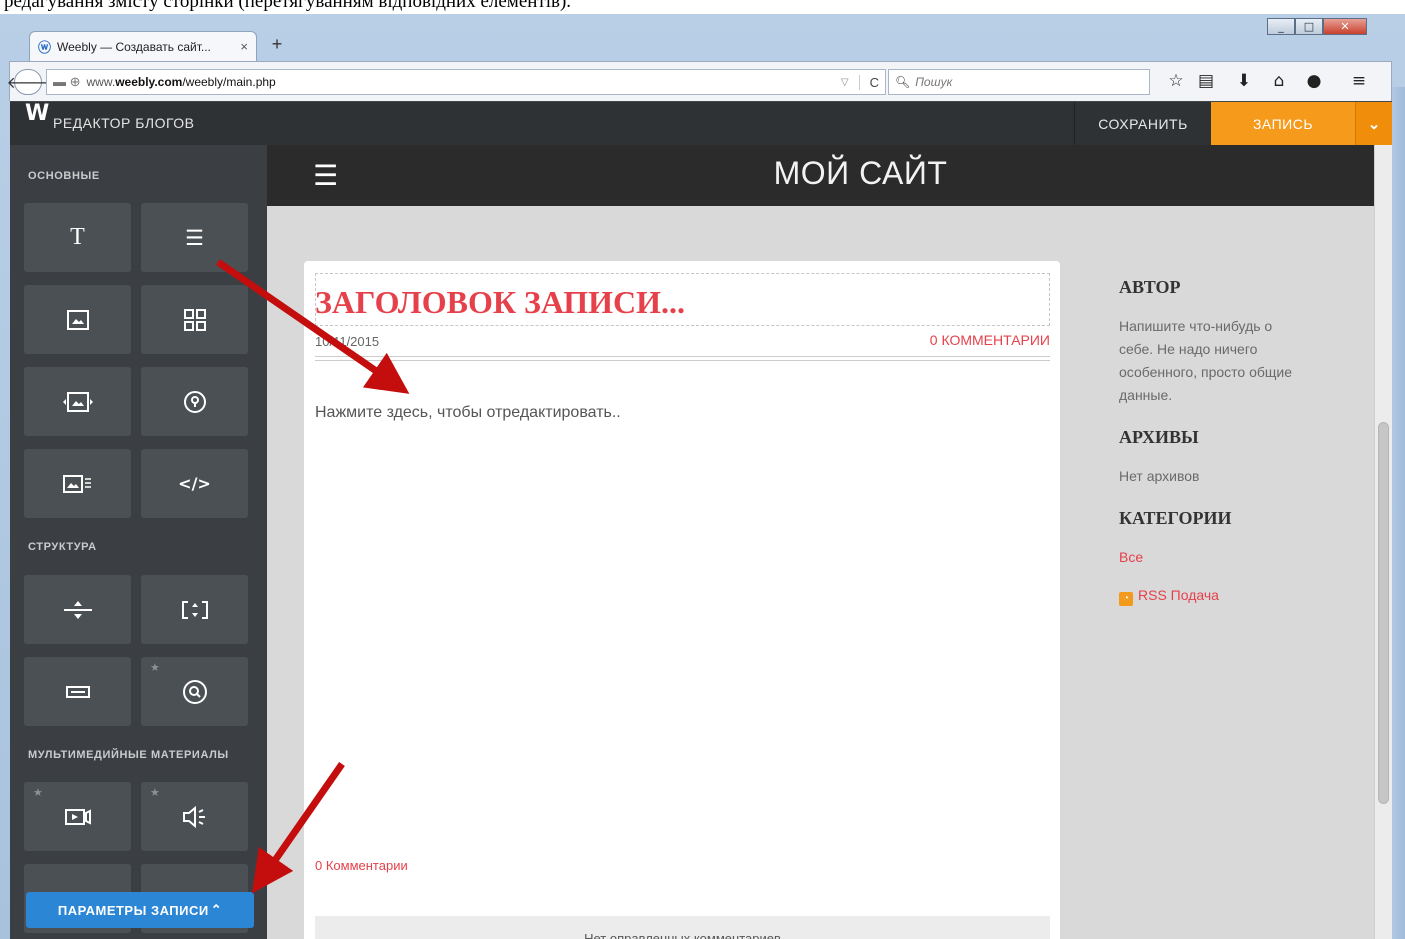 Image resolution: width=1405 pixels, height=939 pixels. Describe the element at coordinates (229, 82) in the screenshot. I see `url-path: /weebly/main.php` at that location.